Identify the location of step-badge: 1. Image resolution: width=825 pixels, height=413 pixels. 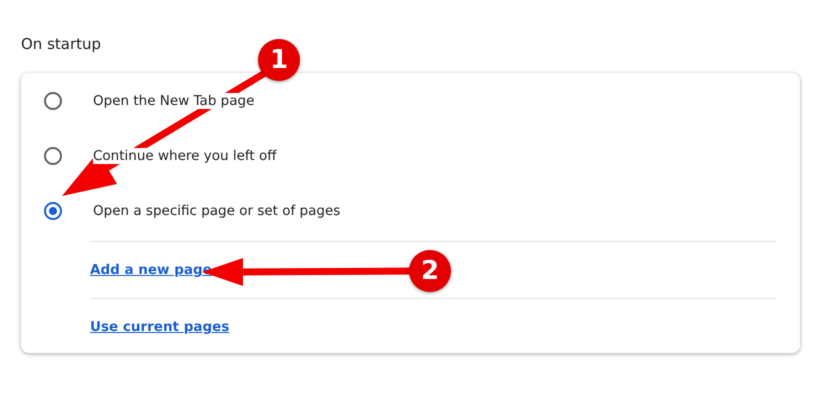
(279, 60).